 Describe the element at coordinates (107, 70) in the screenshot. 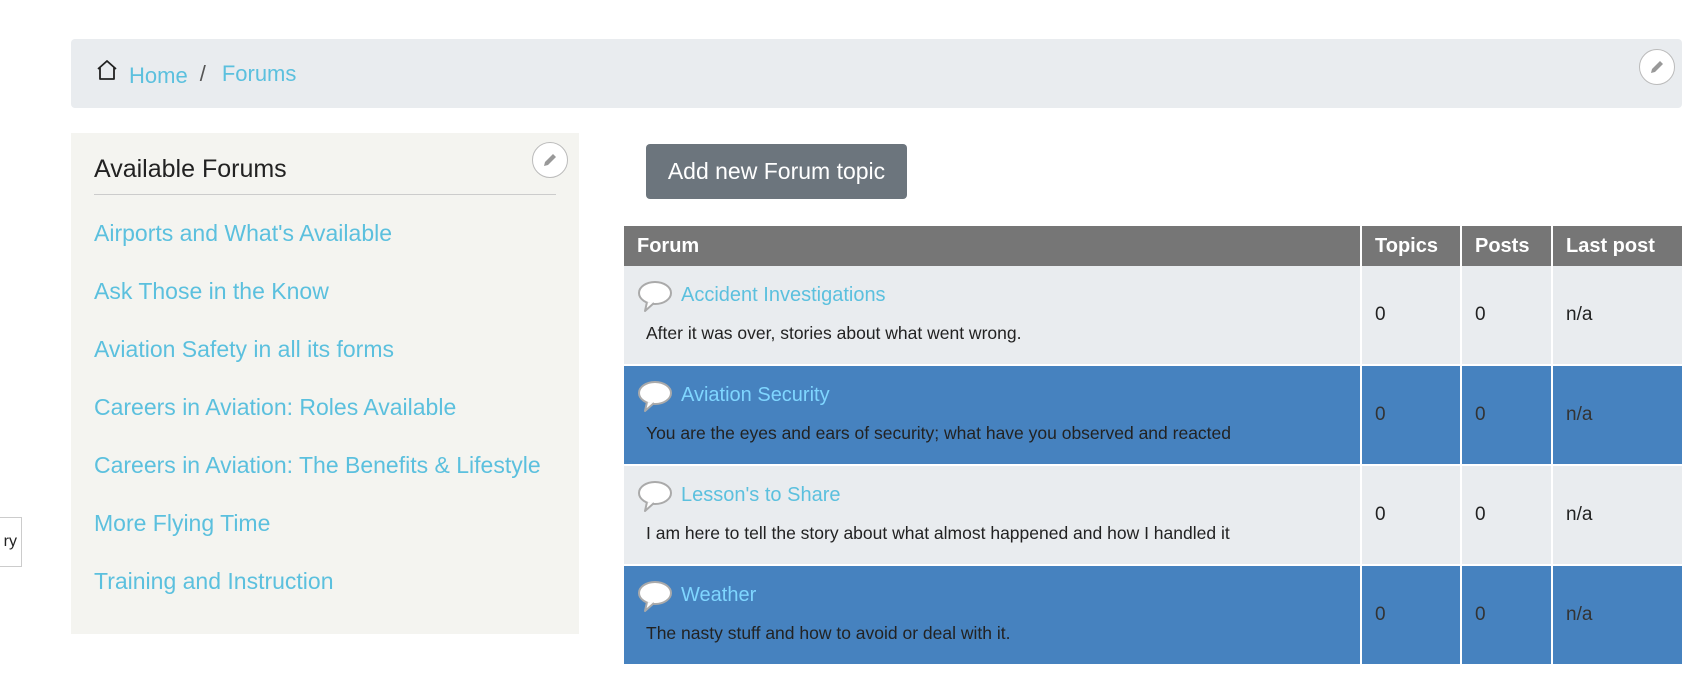

I see `home-icon` at that location.